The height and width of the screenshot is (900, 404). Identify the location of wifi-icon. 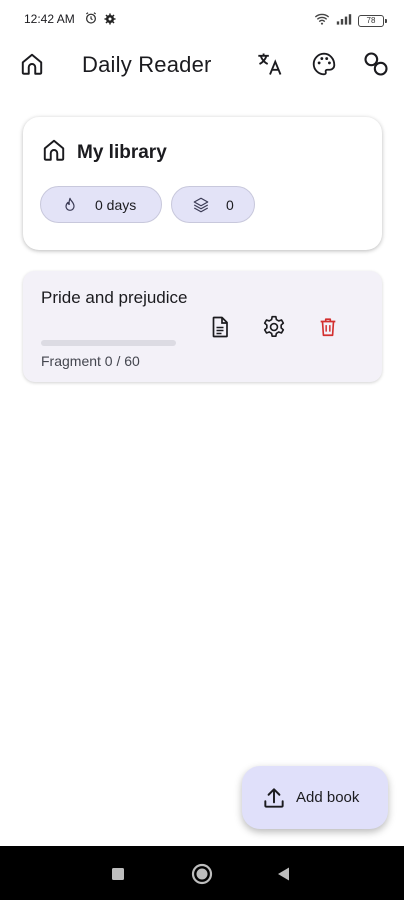
(322, 21).